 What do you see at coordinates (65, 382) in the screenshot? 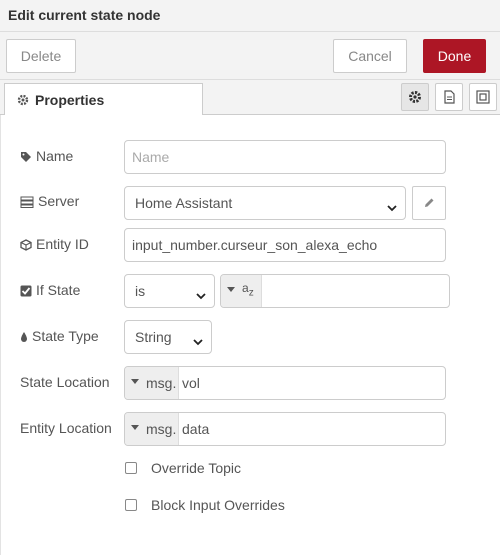
I see `state-location-label: State Location` at bounding box center [65, 382].